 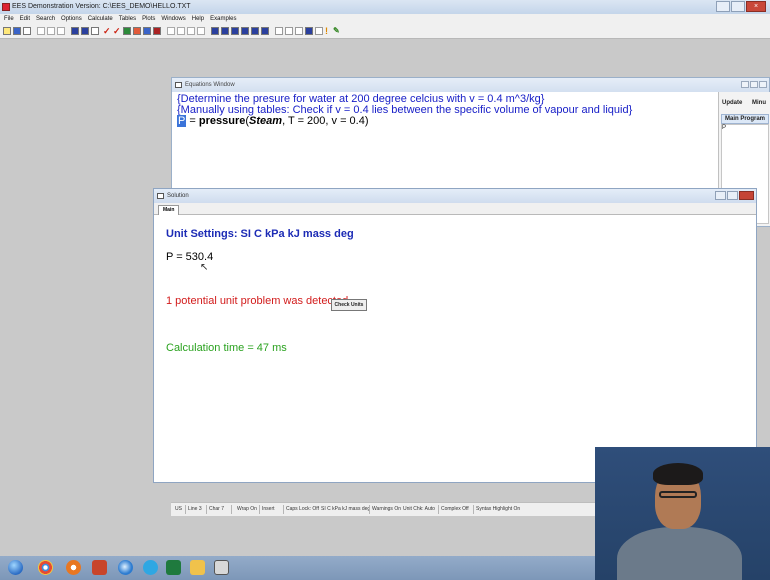 What do you see at coordinates (71, 19) in the screenshot?
I see `menu-options: Options` at bounding box center [71, 19].